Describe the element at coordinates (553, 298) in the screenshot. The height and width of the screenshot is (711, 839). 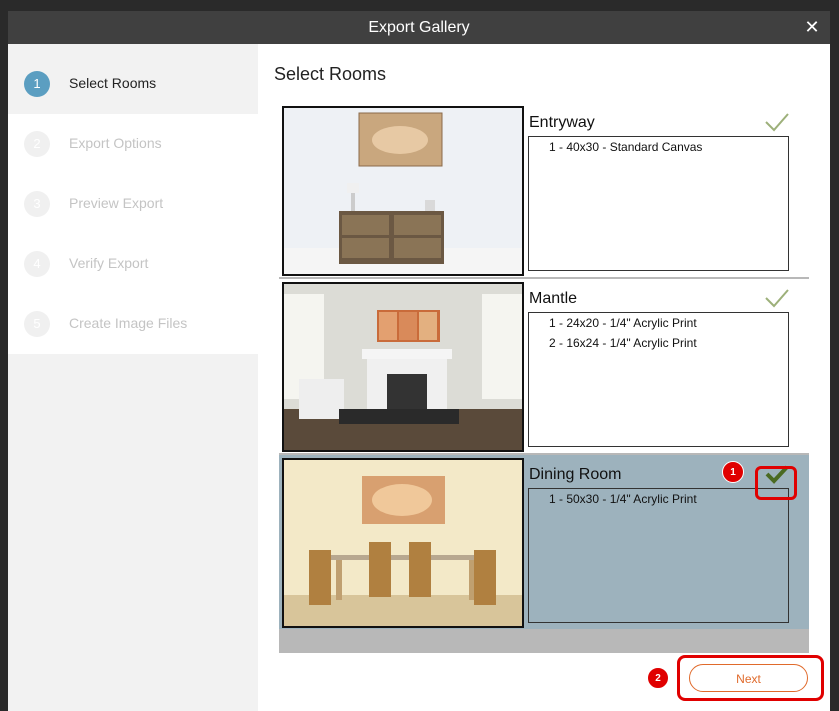
I see `room-name: Mantle` at that location.